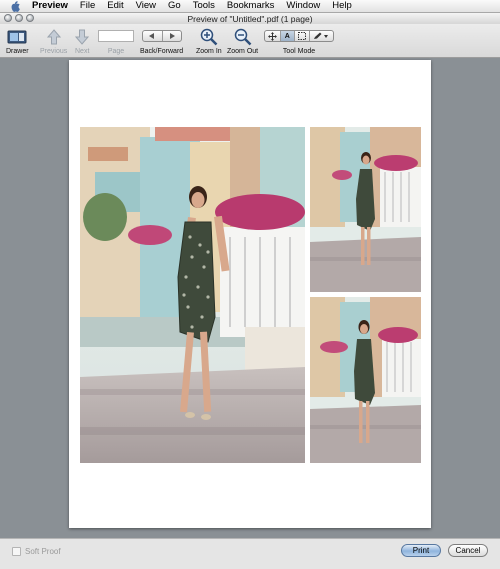 This screenshot has height=569, width=500. What do you see at coordinates (17, 36) in the screenshot?
I see `drawer-icon` at bounding box center [17, 36].